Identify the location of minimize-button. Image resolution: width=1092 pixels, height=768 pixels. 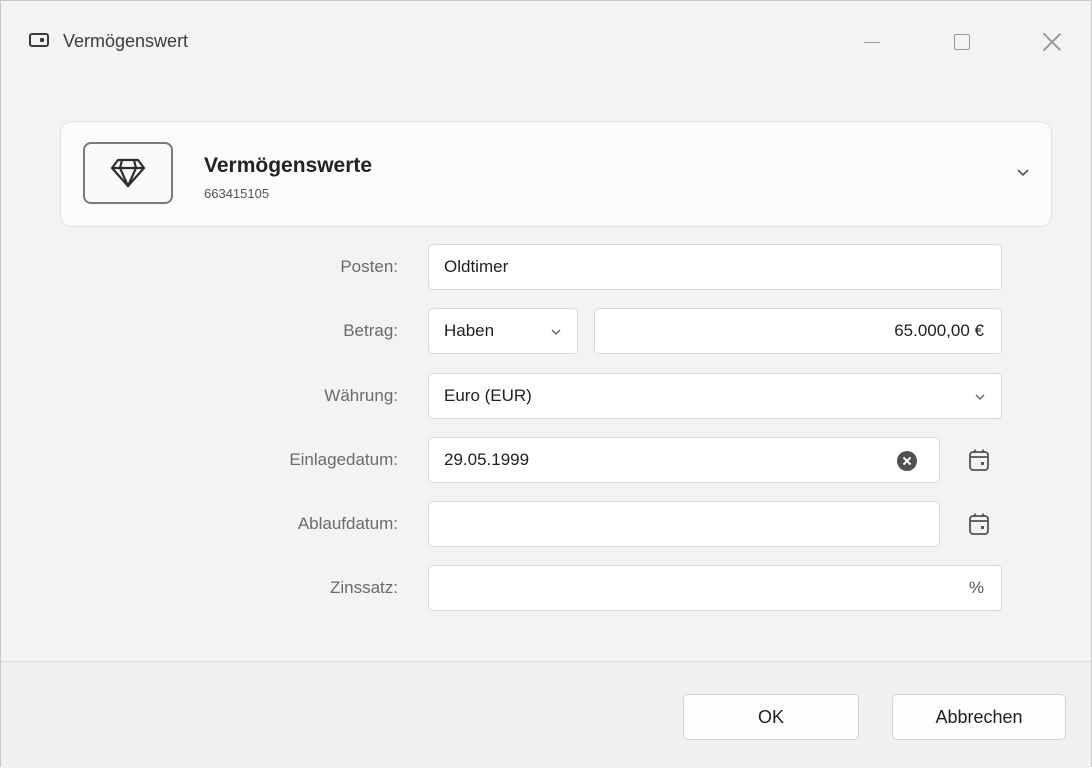
(872, 42).